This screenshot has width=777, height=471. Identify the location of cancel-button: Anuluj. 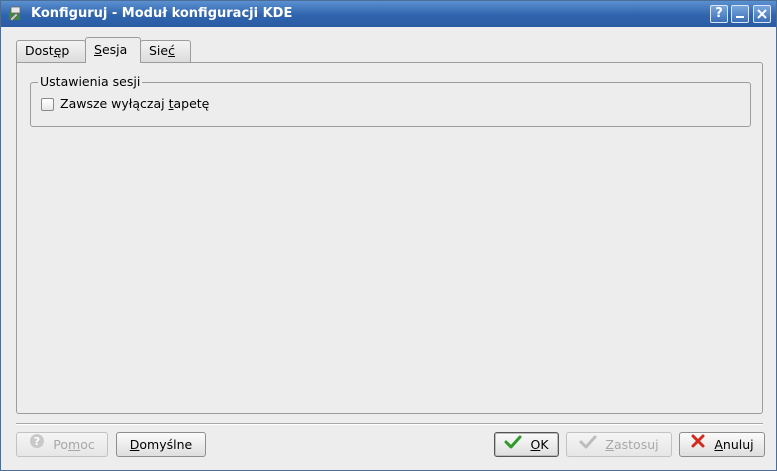
(722, 444).